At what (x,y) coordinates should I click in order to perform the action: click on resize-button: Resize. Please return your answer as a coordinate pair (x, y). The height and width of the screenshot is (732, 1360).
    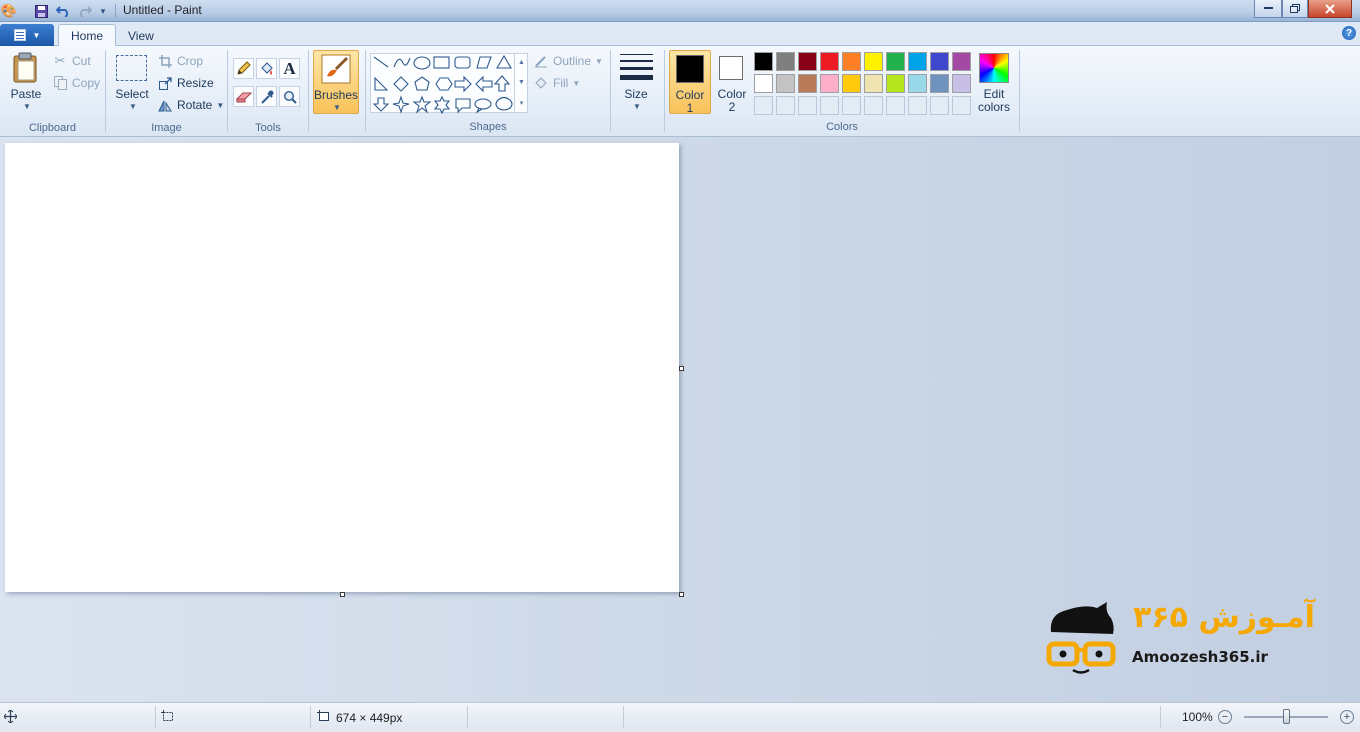
    Looking at the image, I should click on (185, 83).